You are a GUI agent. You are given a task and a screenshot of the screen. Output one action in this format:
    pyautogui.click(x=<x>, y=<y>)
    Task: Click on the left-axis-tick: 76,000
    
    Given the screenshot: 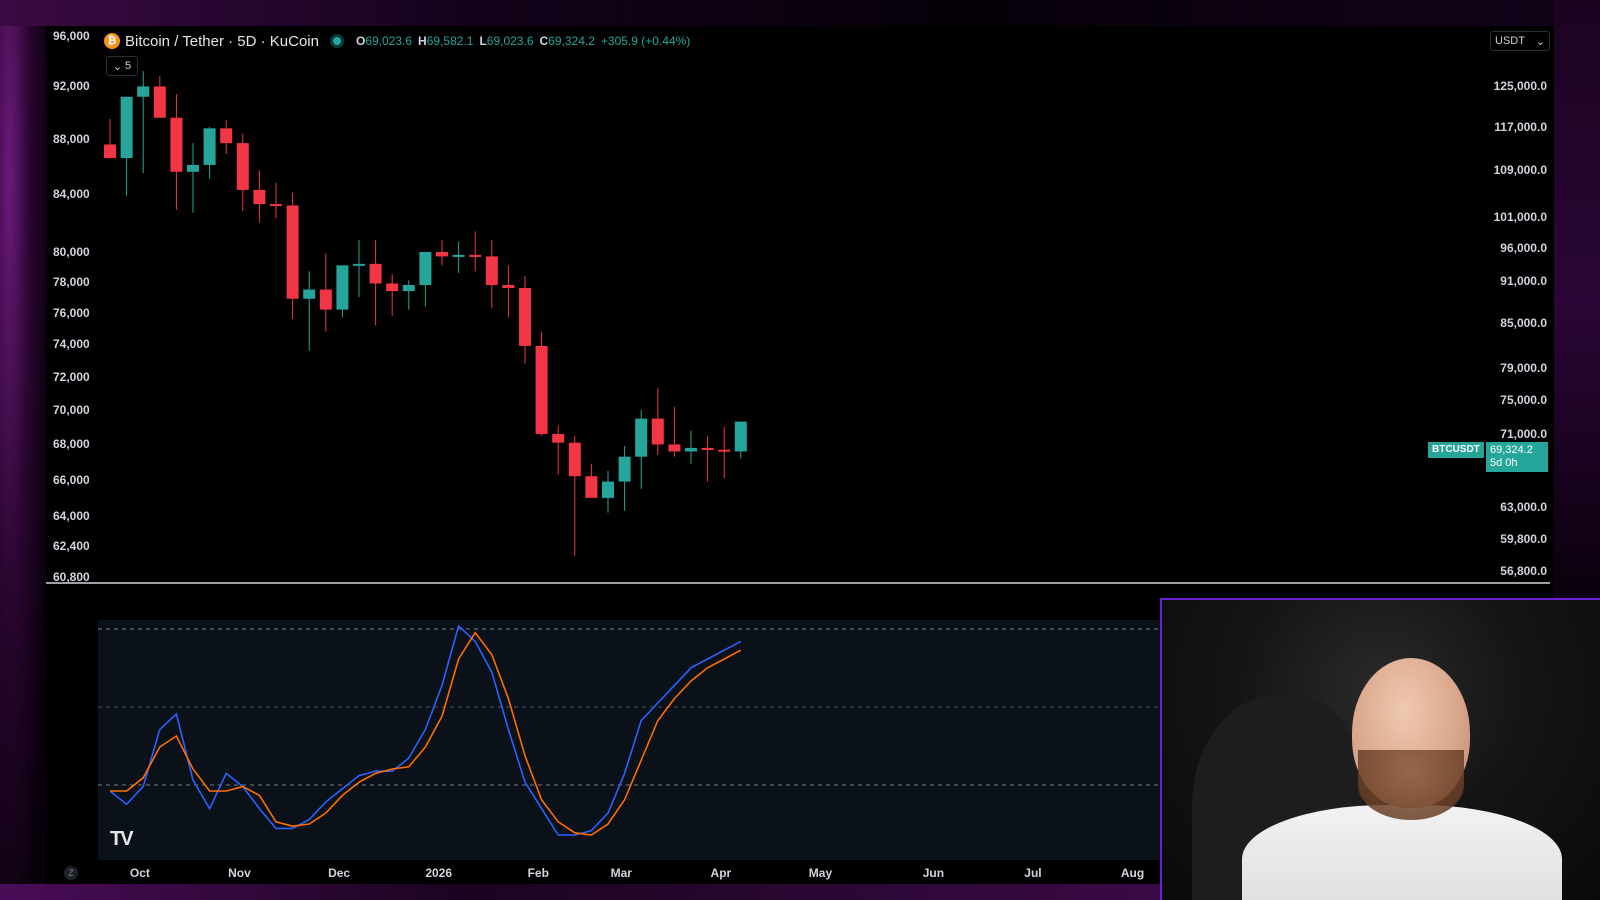 What is the action you would take?
    pyautogui.click(x=71, y=312)
    